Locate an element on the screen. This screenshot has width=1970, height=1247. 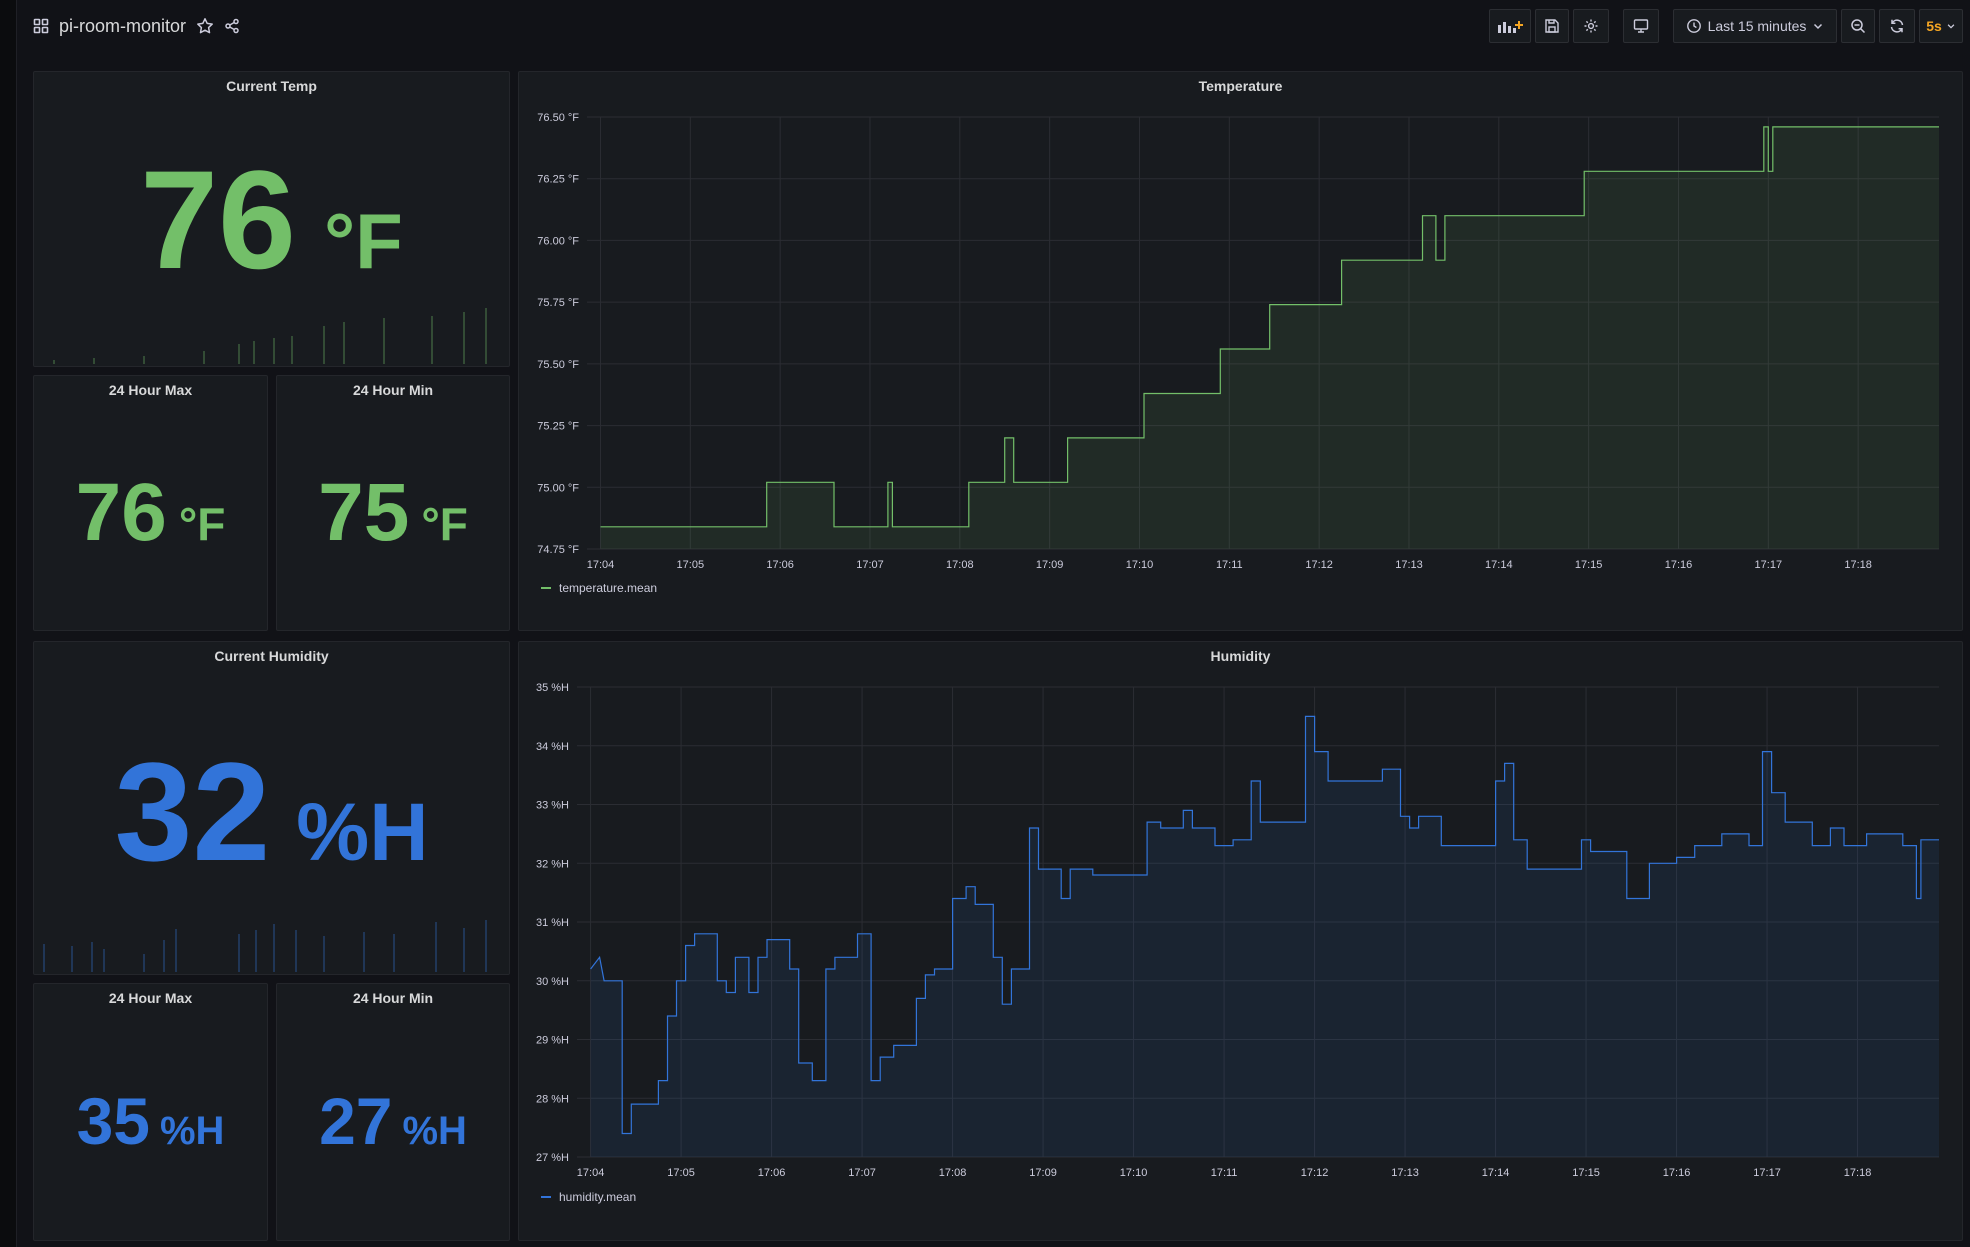
dashboard-title: pi-room-monitor is located at coordinates (122, 26).